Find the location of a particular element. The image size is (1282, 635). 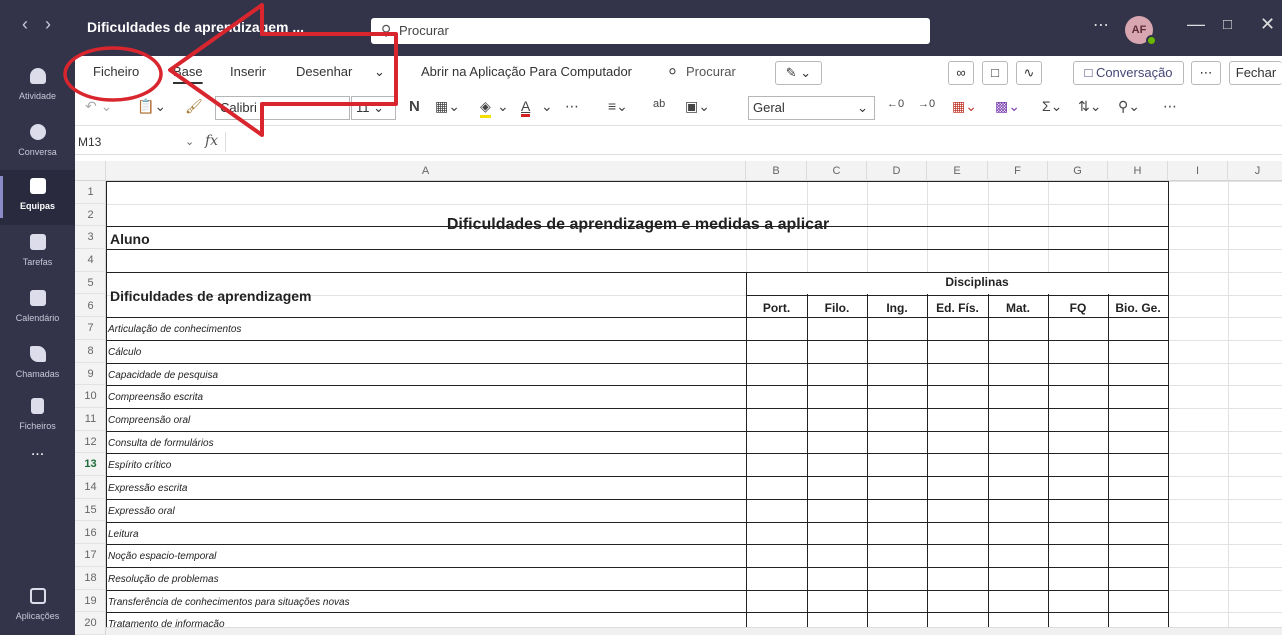

annotation-overlay is located at coordinates (230, 70).